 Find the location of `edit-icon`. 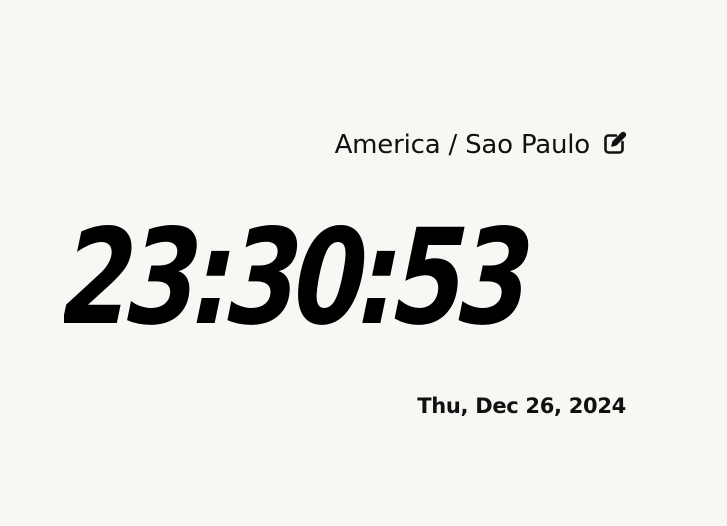

edit-icon is located at coordinates (615, 142).